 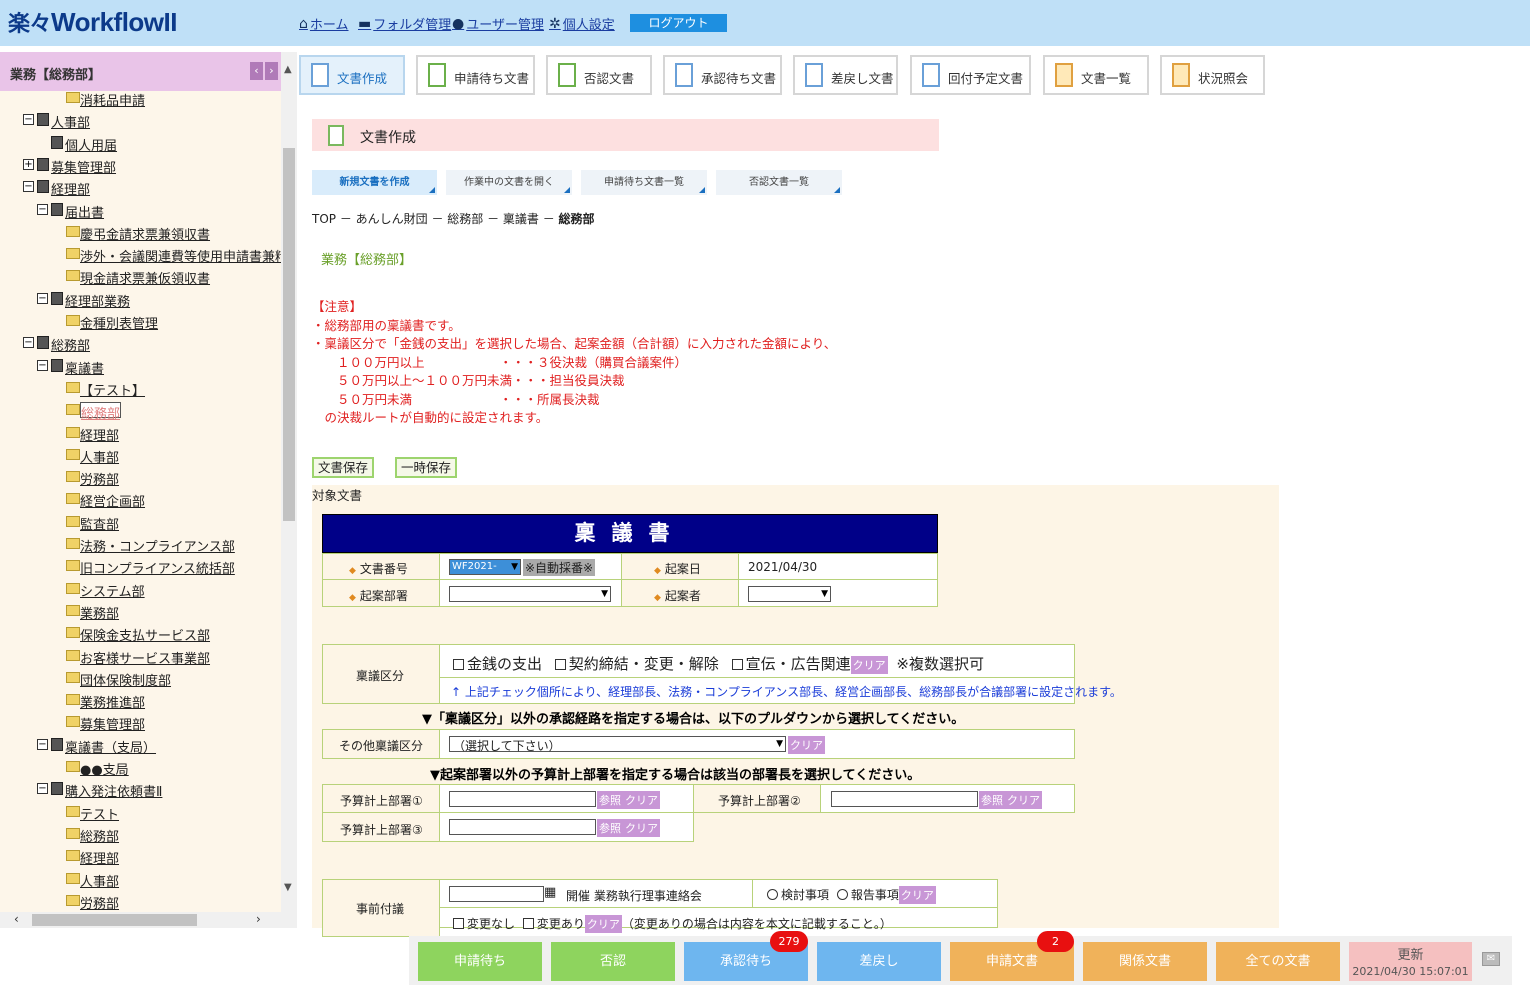 I want to click on sidebar-tree-item: お客様サービス事業部, so click(x=140, y=657).